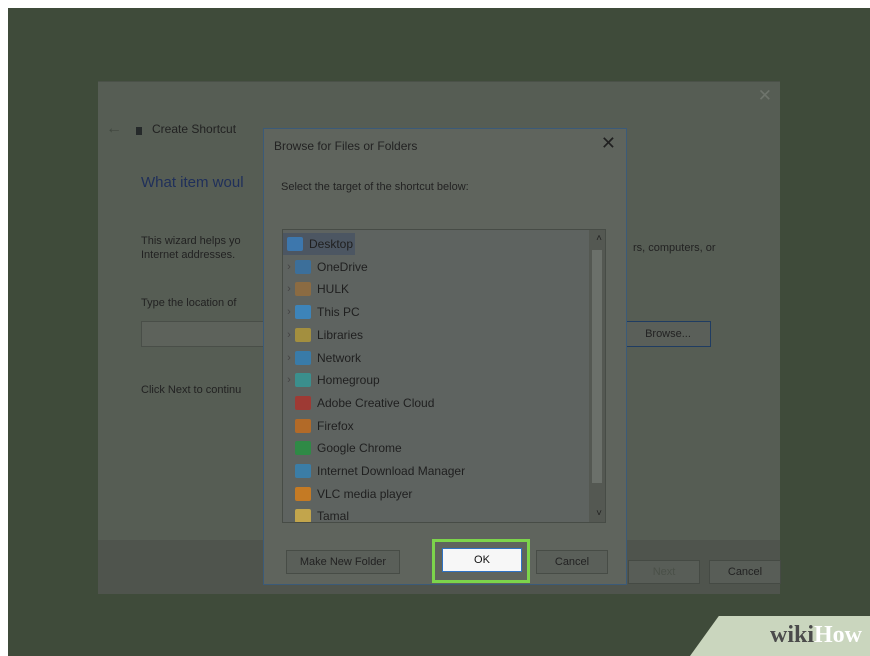 The width and height of the screenshot is (870, 656). What do you see at coordinates (433, 448) in the screenshot?
I see `tree-item: ›Google Chrome` at bounding box center [433, 448].